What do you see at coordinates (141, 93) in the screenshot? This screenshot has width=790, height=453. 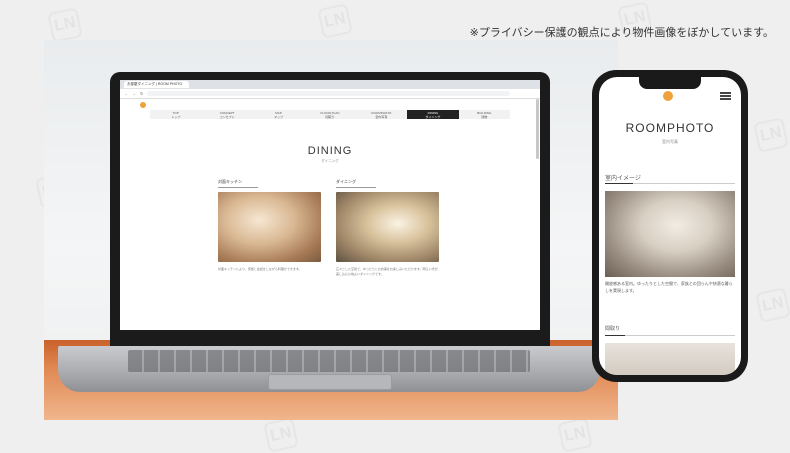 I see `reload-icon: ↻` at bounding box center [141, 93].